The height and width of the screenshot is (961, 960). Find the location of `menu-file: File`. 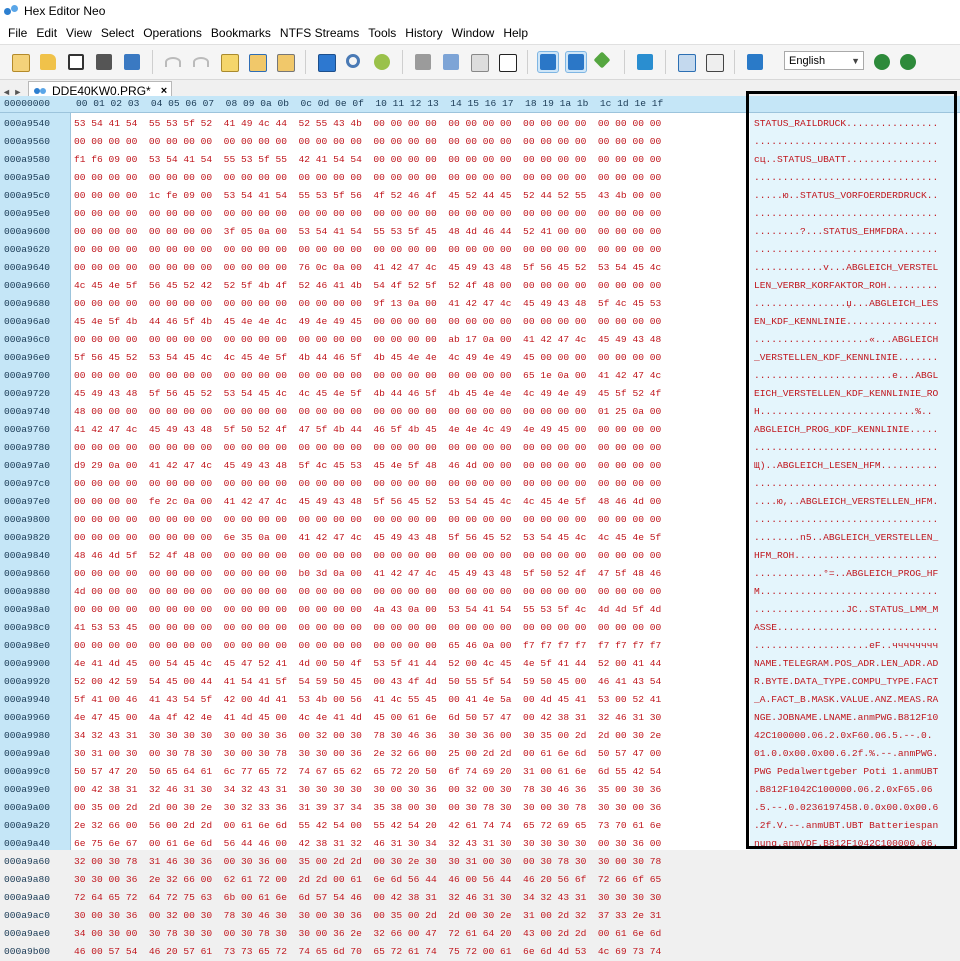

menu-file: File is located at coordinates (17, 33).